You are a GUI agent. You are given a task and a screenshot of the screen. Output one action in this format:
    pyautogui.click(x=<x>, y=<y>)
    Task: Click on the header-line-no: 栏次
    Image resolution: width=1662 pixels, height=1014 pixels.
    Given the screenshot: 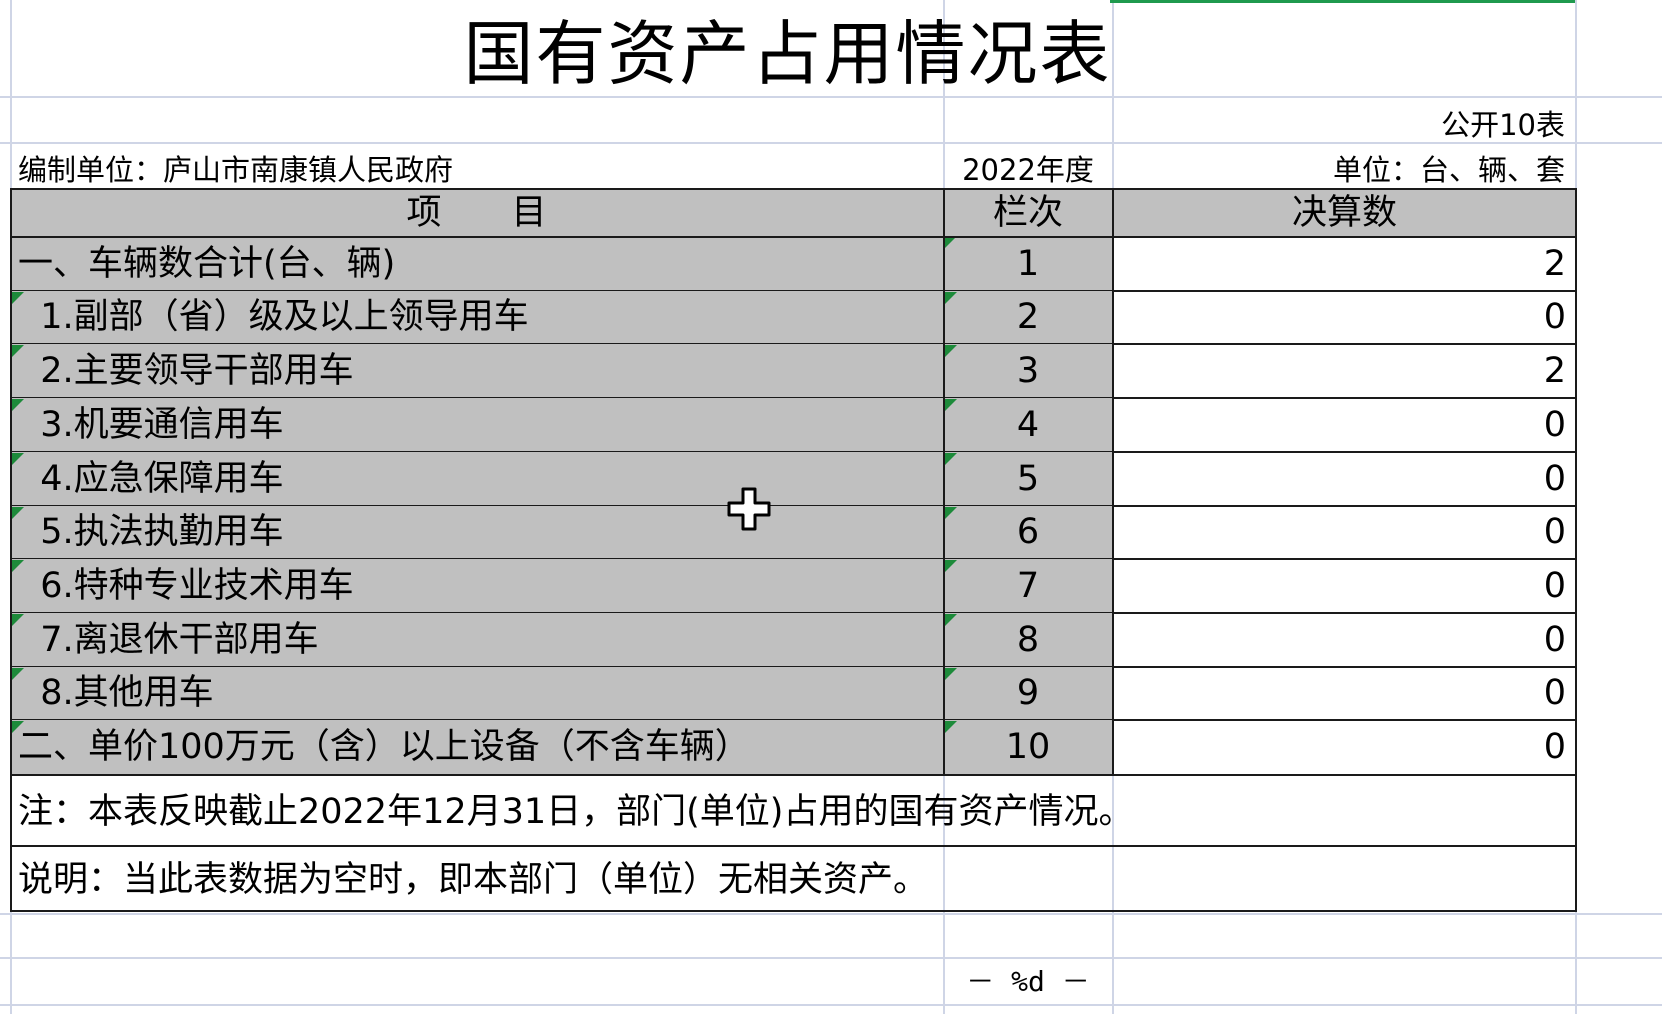 What is the action you would take?
    pyautogui.click(x=1028, y=213)
    